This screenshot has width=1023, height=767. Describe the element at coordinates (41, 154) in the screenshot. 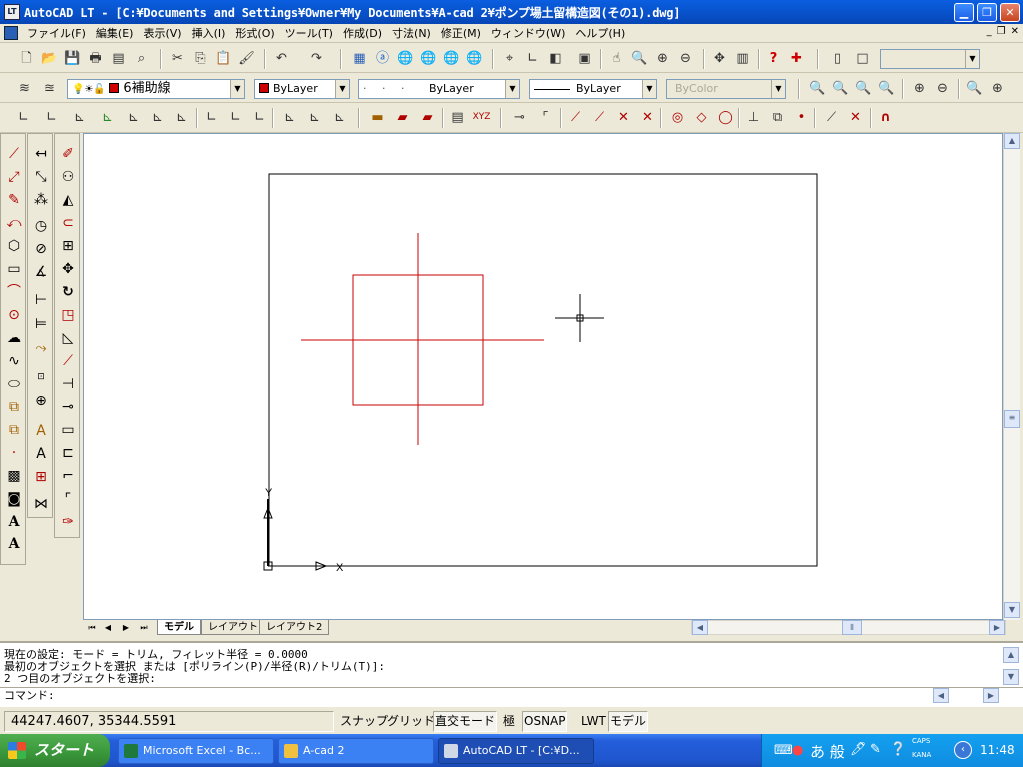

I see `linear-dim-icon: ↤` at that location.